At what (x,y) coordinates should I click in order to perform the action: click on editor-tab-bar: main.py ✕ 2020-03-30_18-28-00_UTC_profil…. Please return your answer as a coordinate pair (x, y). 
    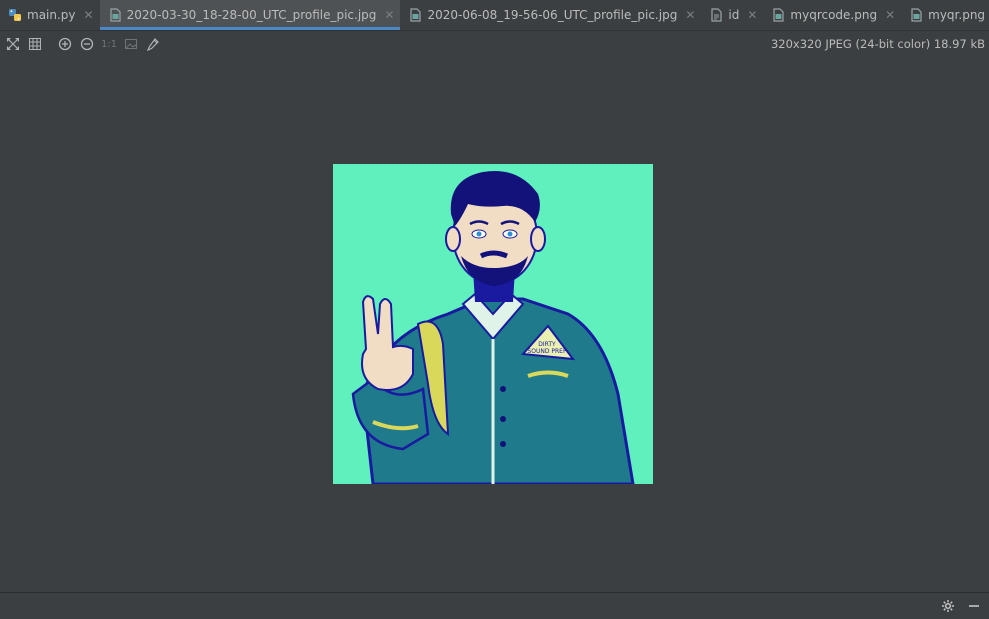
    Looking at the image, I should click on (494, 15).